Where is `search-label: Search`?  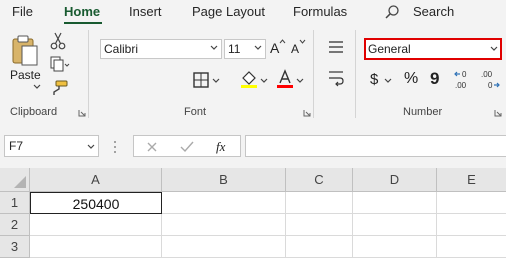
search-label: Search is located at coordinates (433, 11).